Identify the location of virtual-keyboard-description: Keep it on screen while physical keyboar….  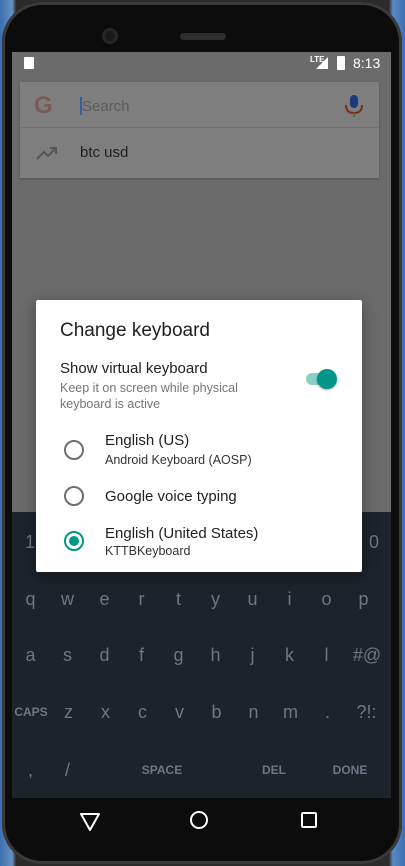
(149, 396).